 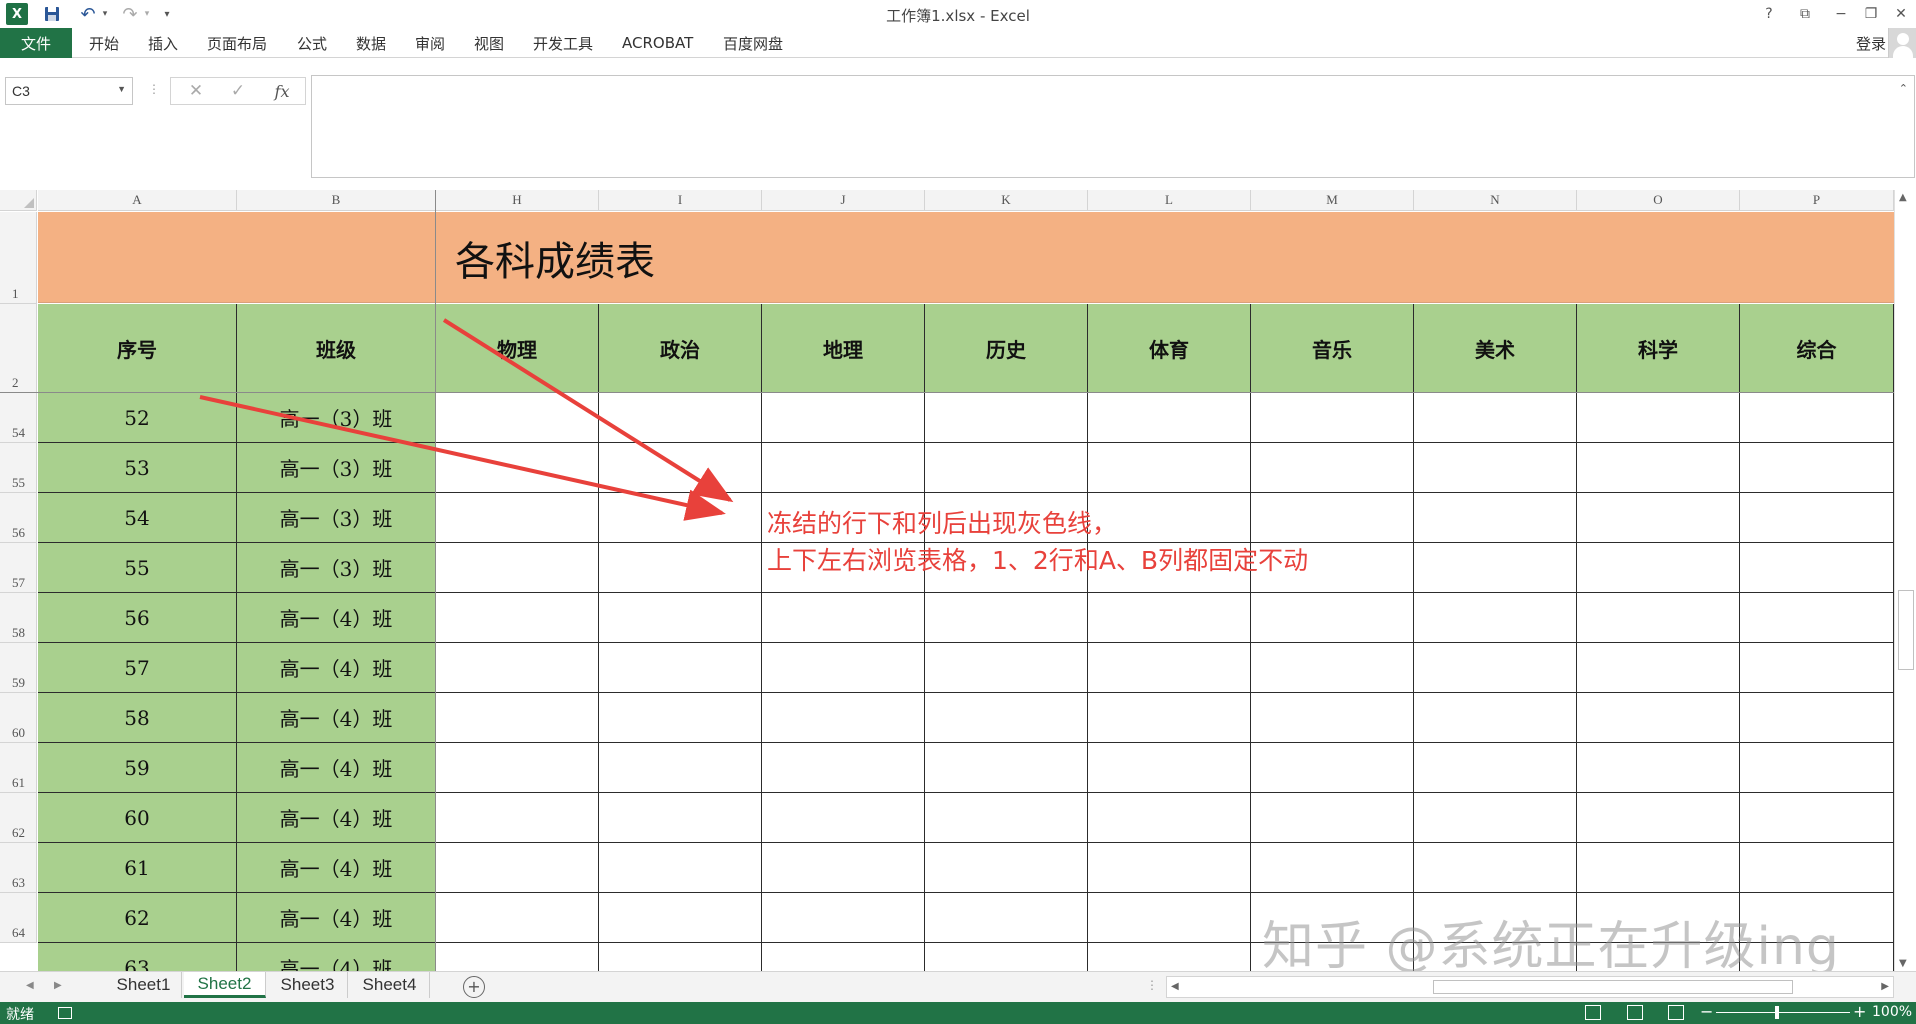 What do you see at coordinates (1903, 88) in the screenshot?
I see `collapse-formula-bar-icon: ⌃` at bounding box center [1903, 88].